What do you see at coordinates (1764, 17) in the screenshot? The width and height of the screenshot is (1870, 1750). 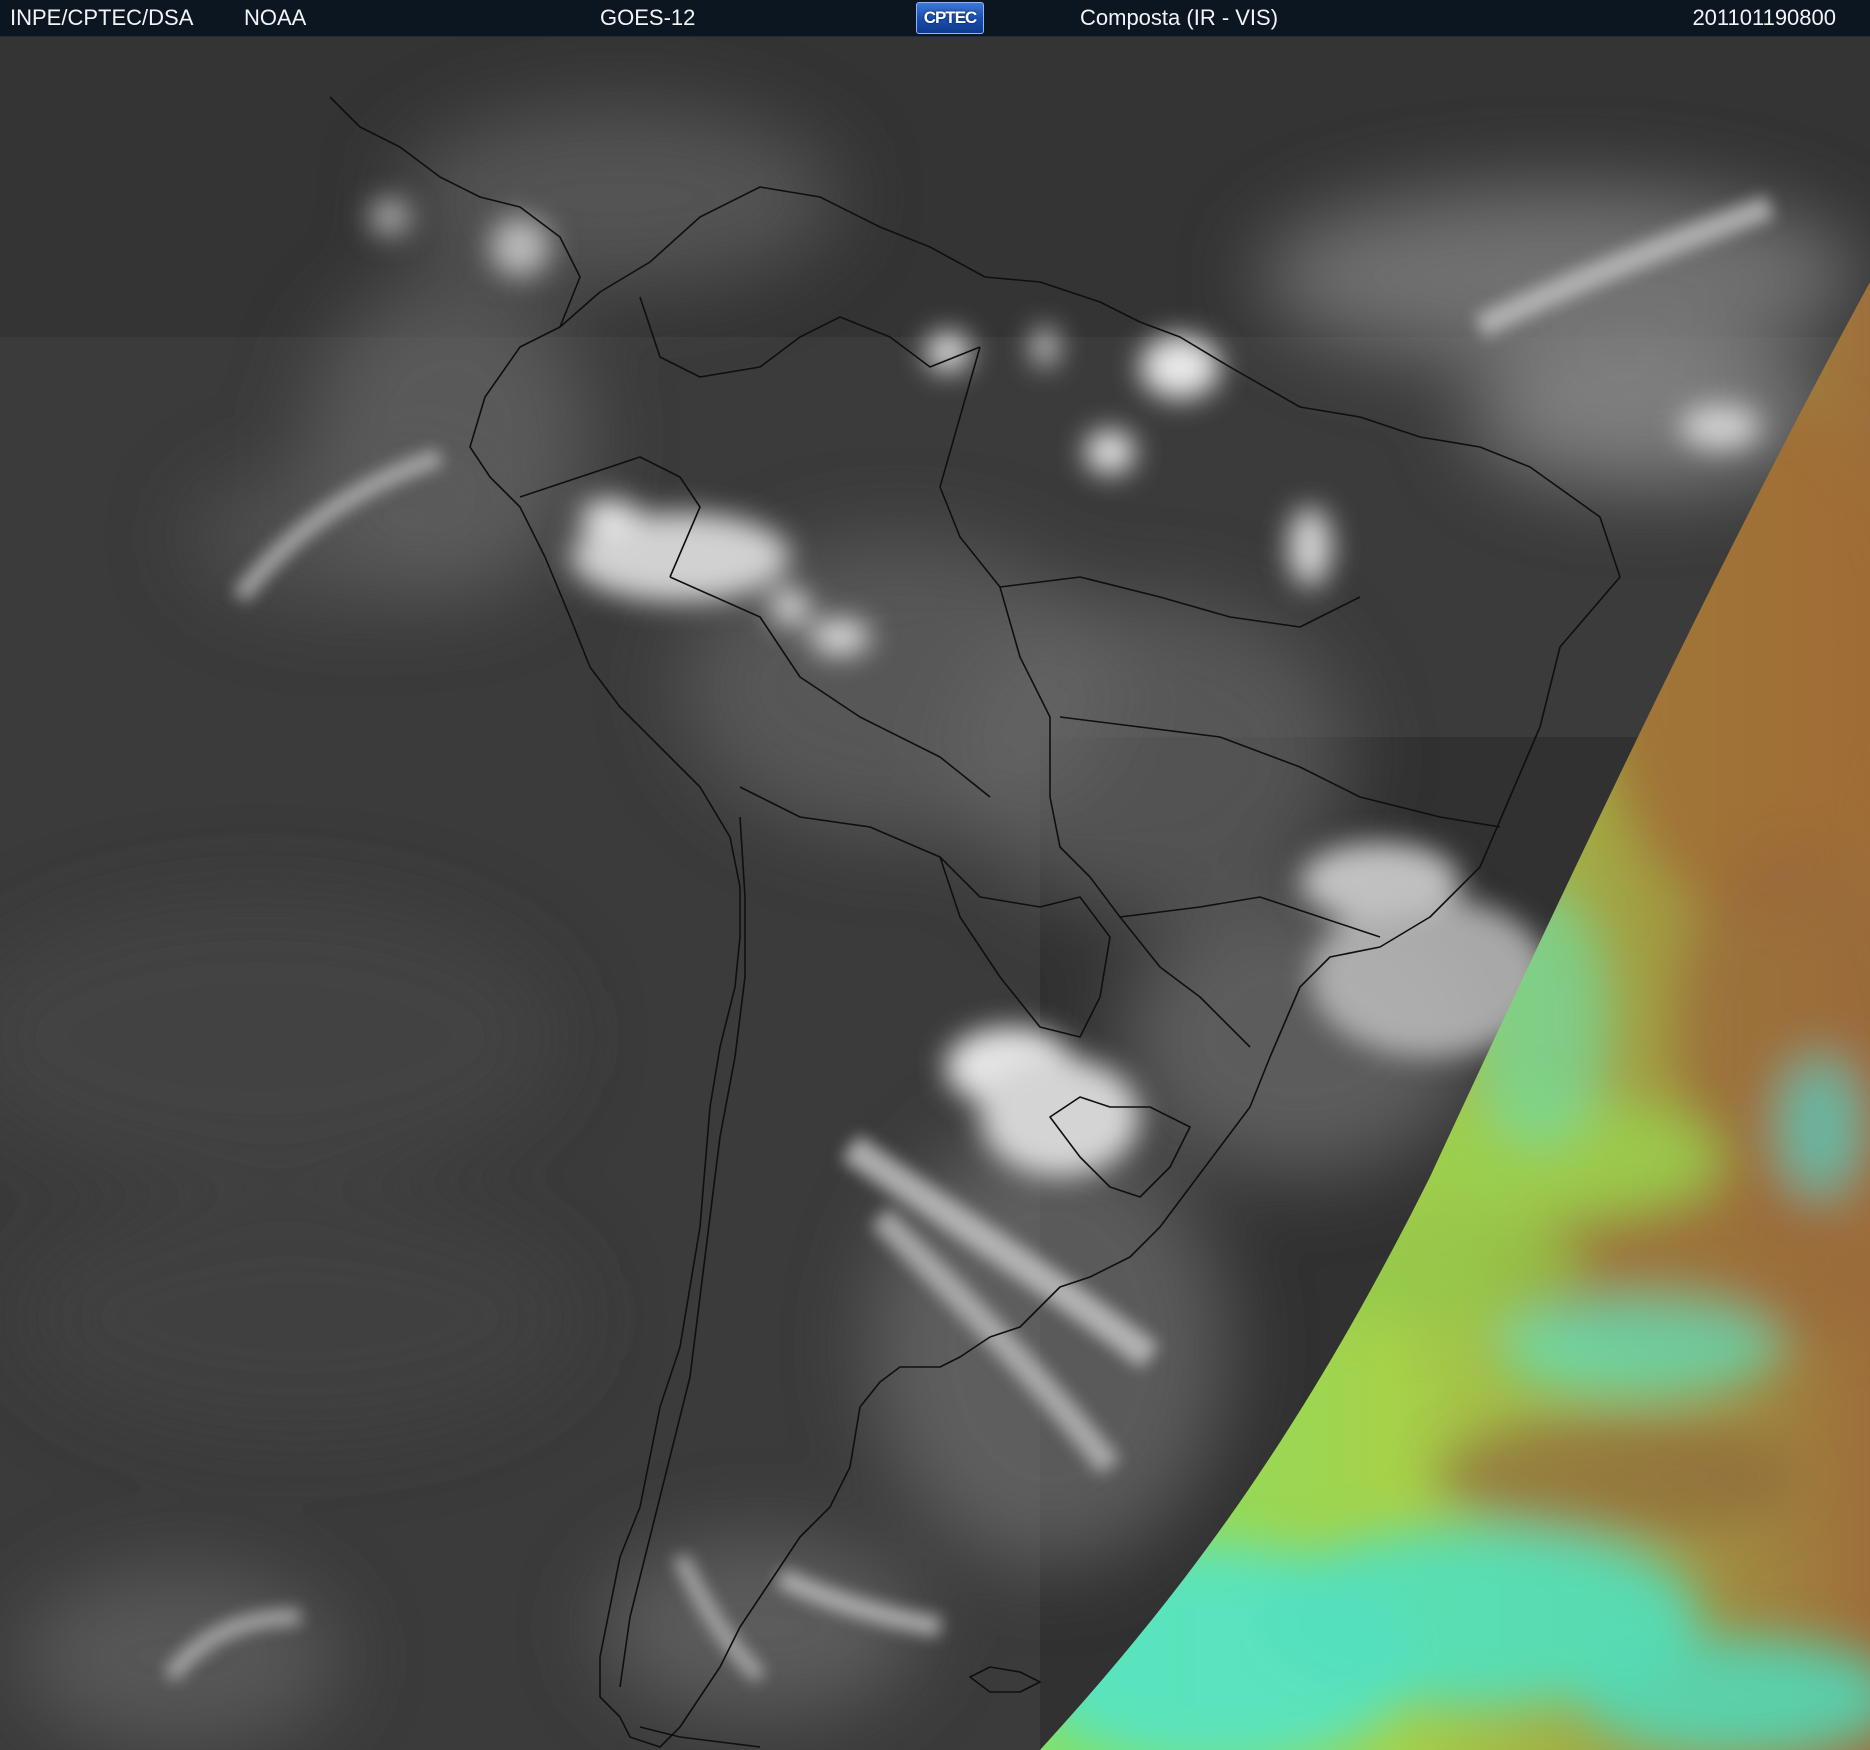 I see `timestamp-label: 201101190800` at bounding box center [1764, 17].